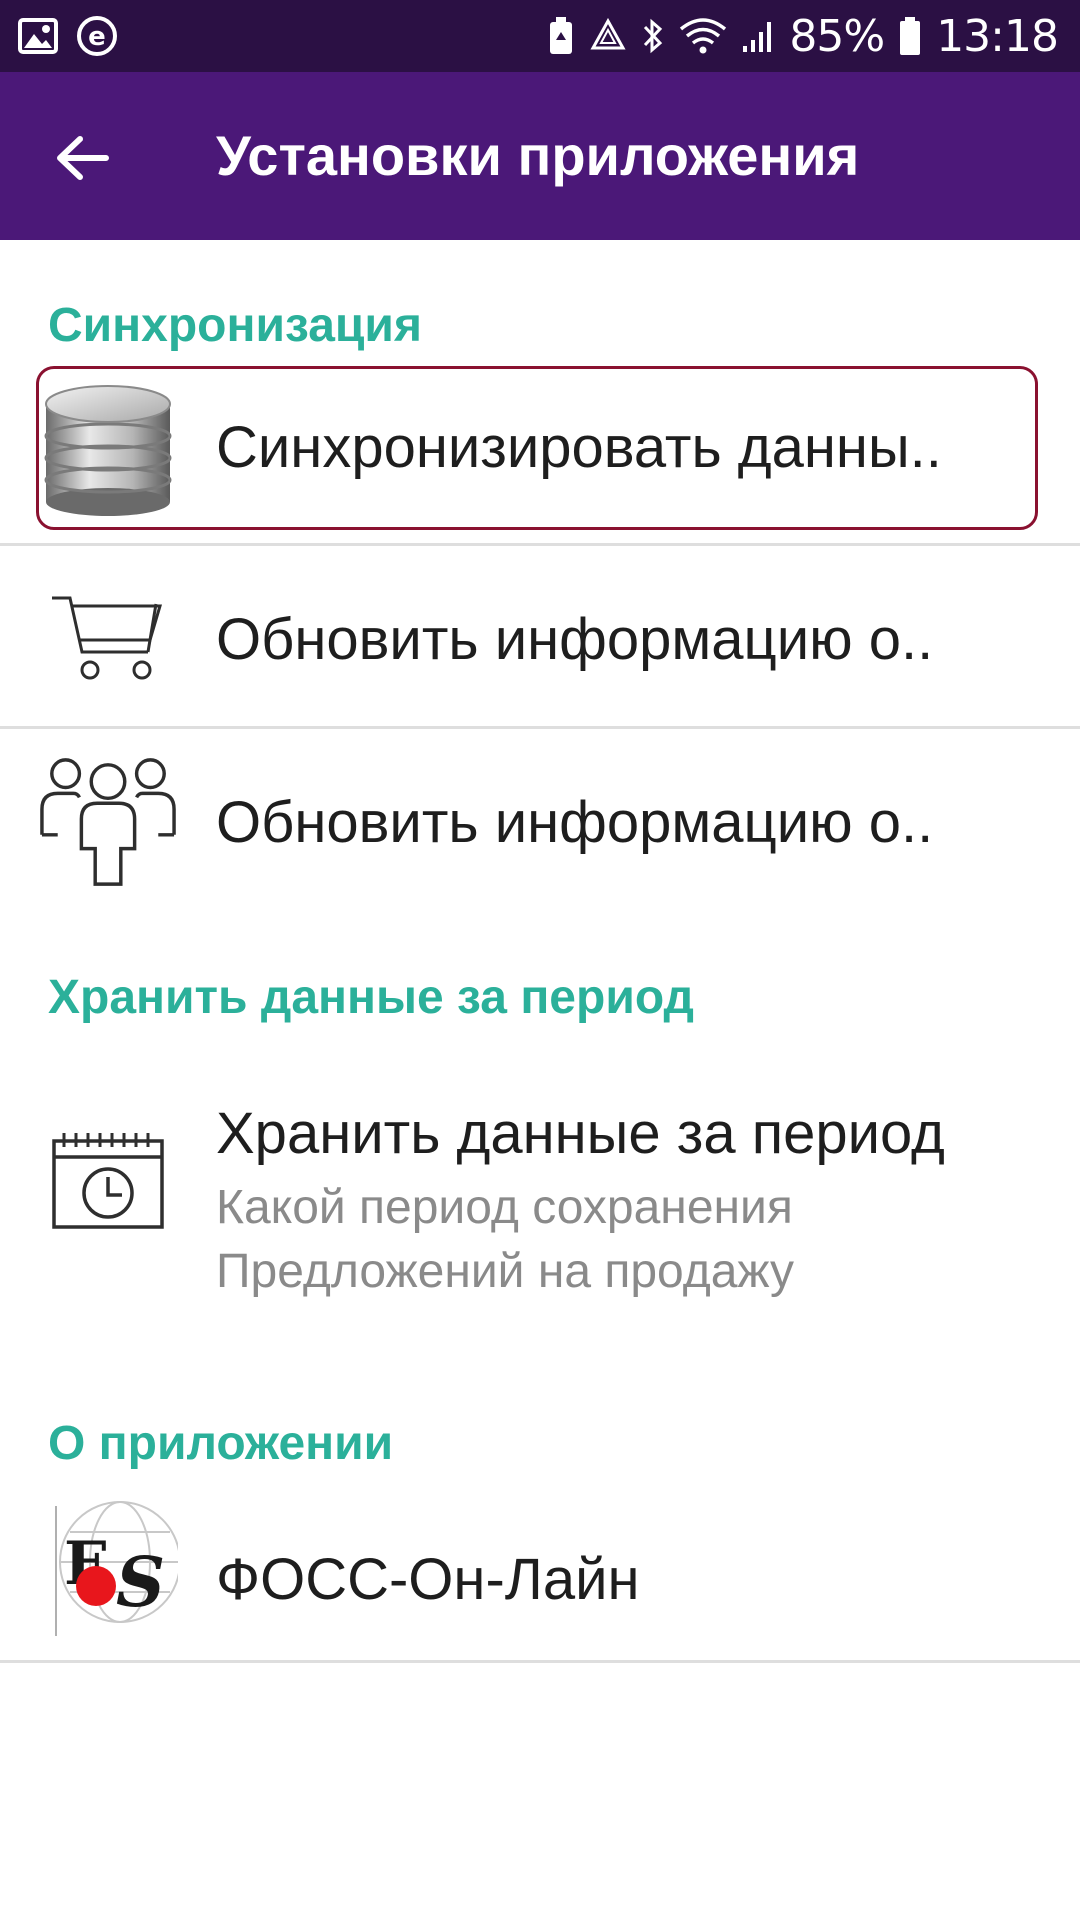 Image resolution: width=1080 pixels, height=1920 pixels. I want to click on page-title: Установки приложения, so click(538, 155).